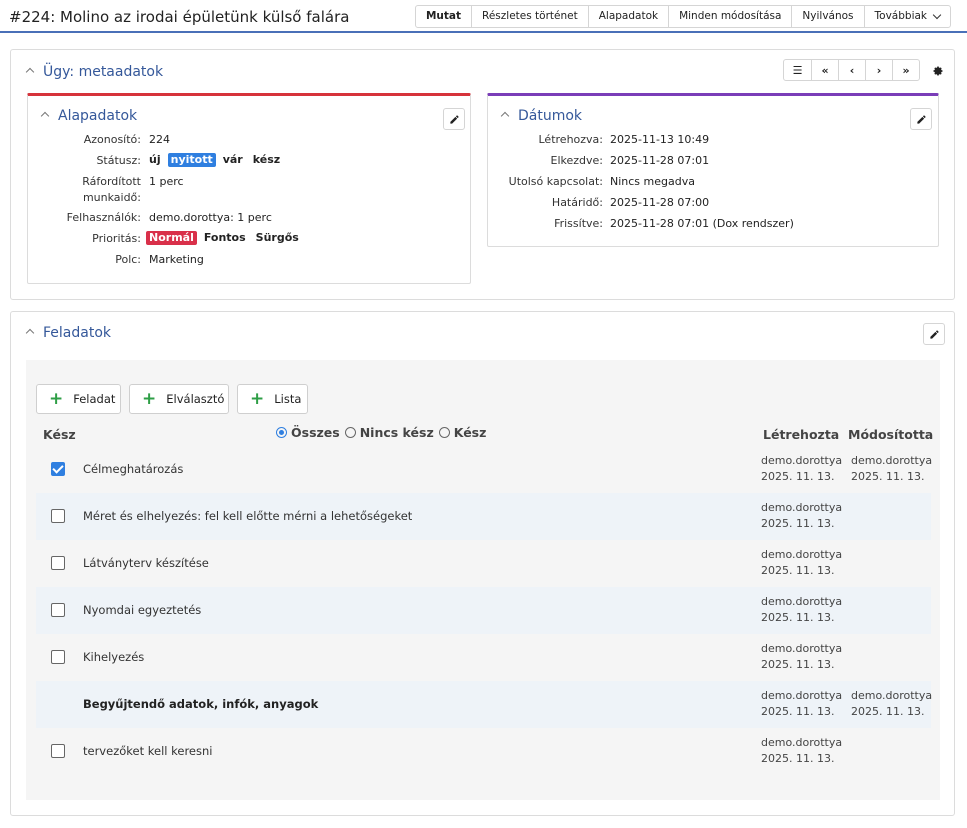 The image size is (967, 828). What do you see at coordinates (824, 70) in the screenshot?
I see `first-icon: «` at bounding box center [824, 70].